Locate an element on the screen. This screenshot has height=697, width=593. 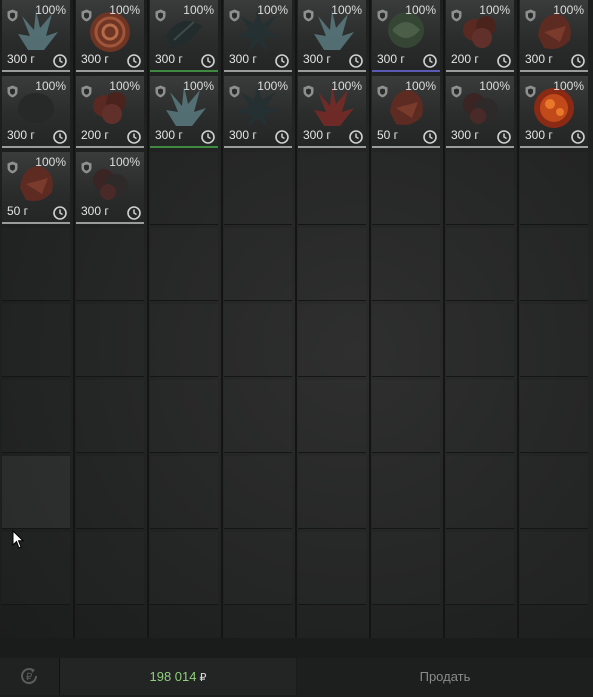
balance-display: 198 014 ₽ is located at coordinates (178, 676).